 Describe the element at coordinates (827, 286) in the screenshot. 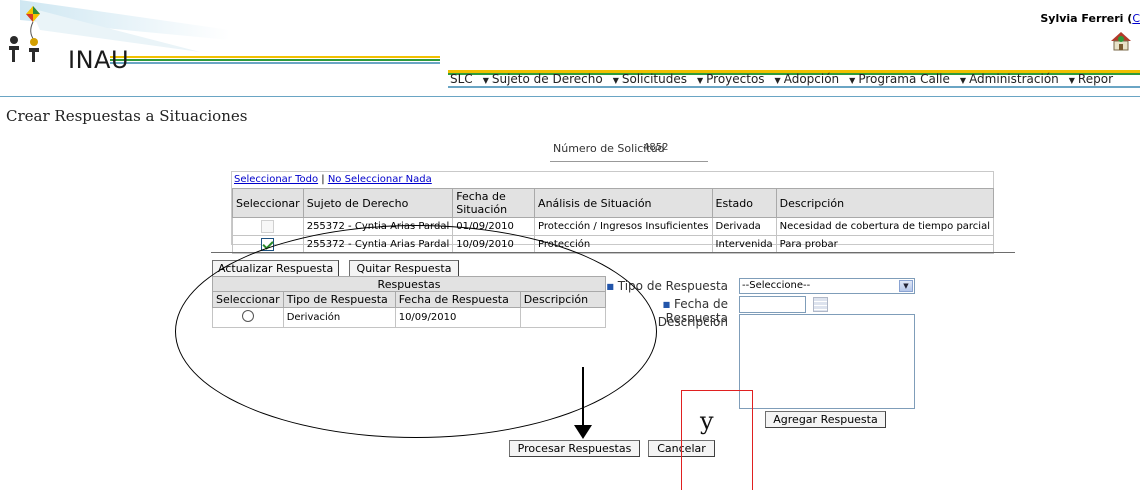

I see `tipo-respuesta-select: --Seleccione-- ▼` at that location.